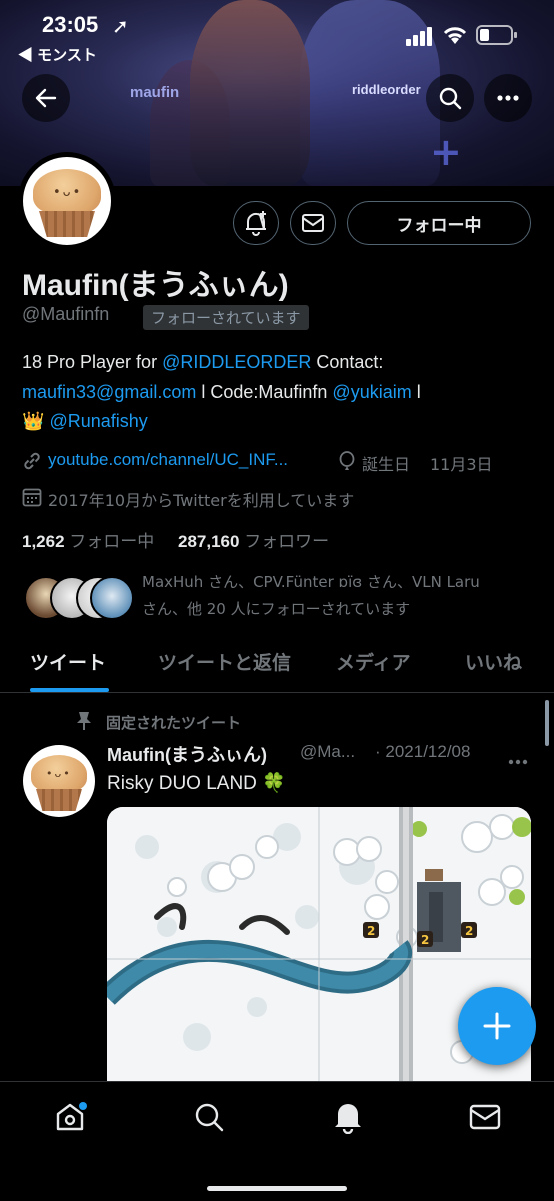 Image resolution: width=554 pixels, height=1201 pixels. I want to click on nav-search-button, so click(209, 1117).